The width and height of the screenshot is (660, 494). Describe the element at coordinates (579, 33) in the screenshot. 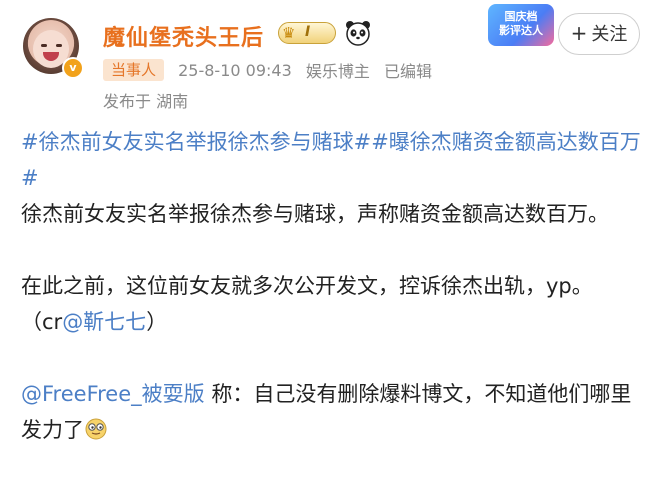

I see `plus-icon: +` at that location.